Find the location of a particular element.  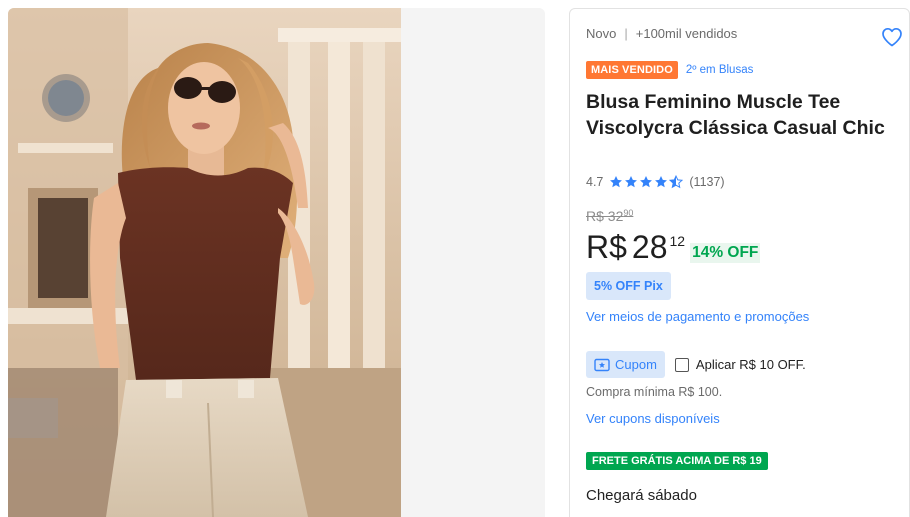

badge-row: MAIS VENDIDO 2º em Blusas is located at coordinates (669, 70).